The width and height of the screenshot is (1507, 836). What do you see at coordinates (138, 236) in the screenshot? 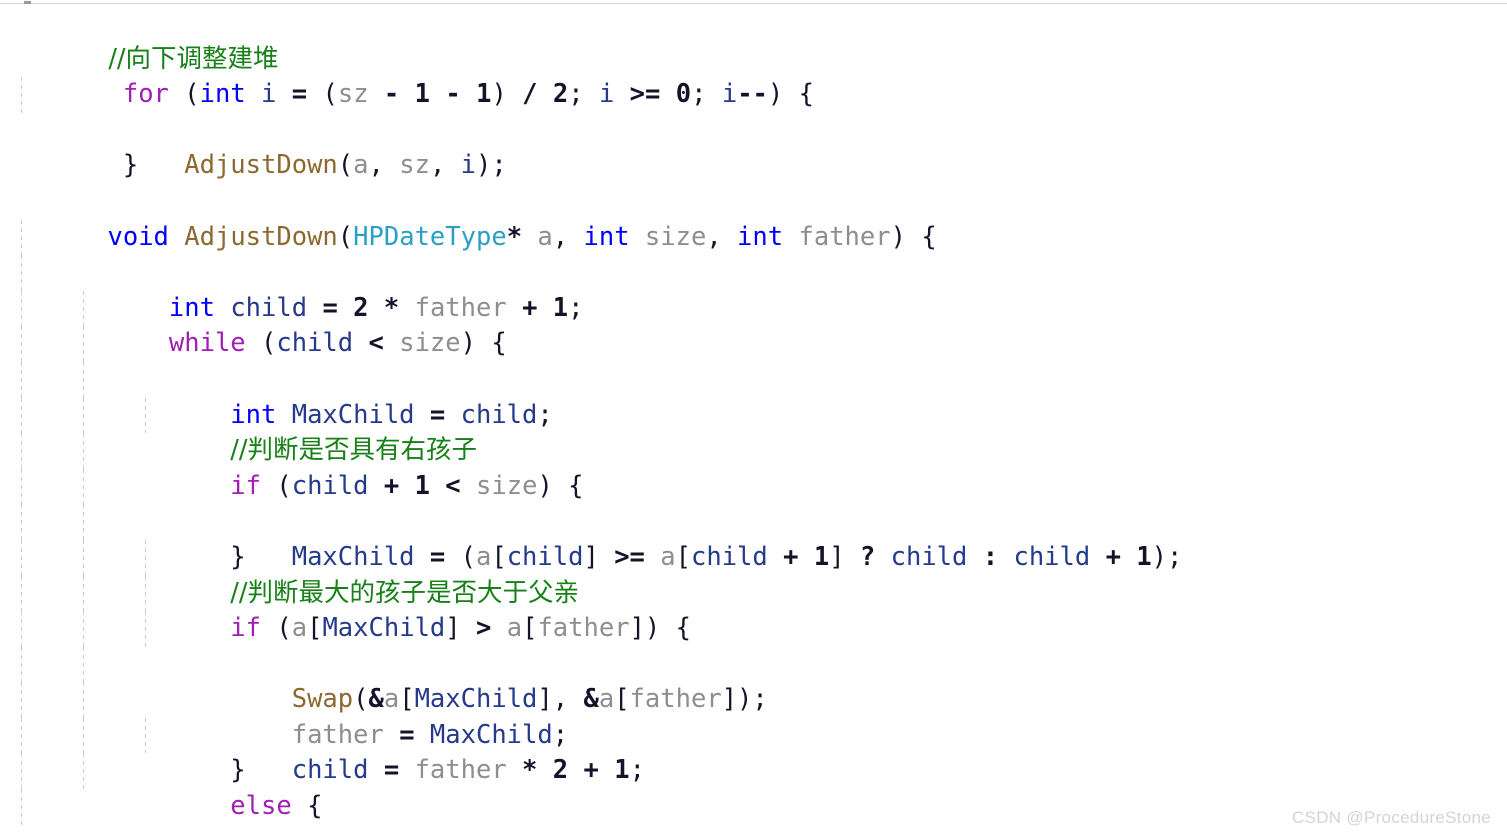
I see `type-token: void` at bounding box center [138, 236].